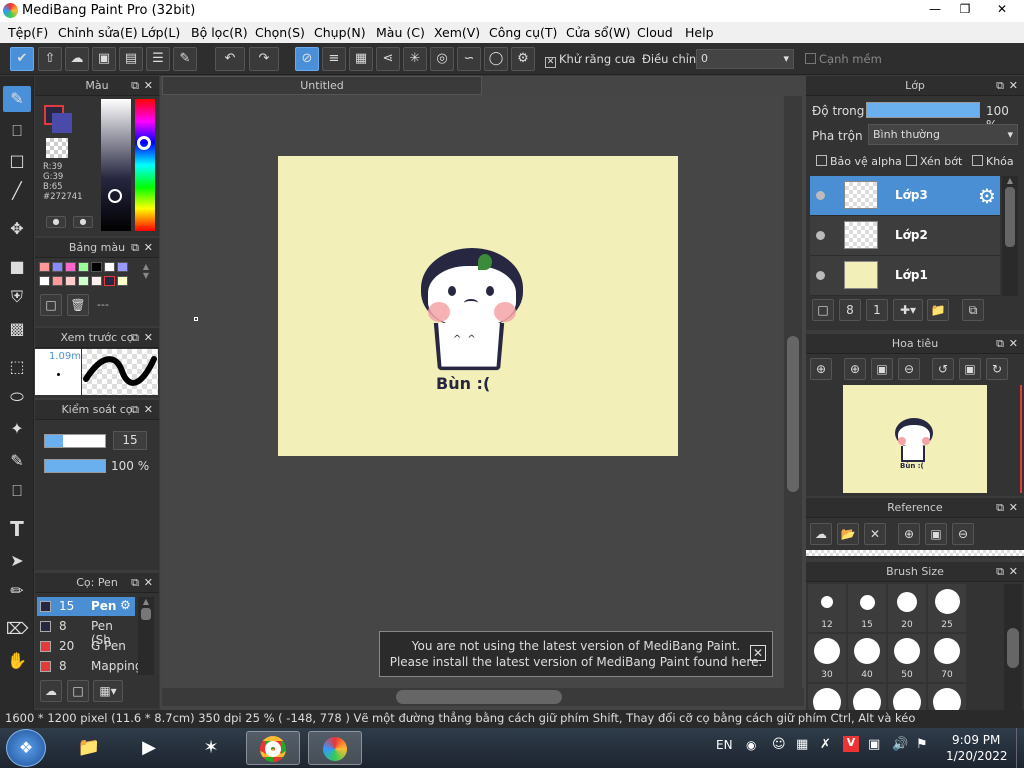  What do you see at coordinates (17, 329) in the screenshot?
I see `gradient-tool-icon: ▩` at bounding box center [17, 329].